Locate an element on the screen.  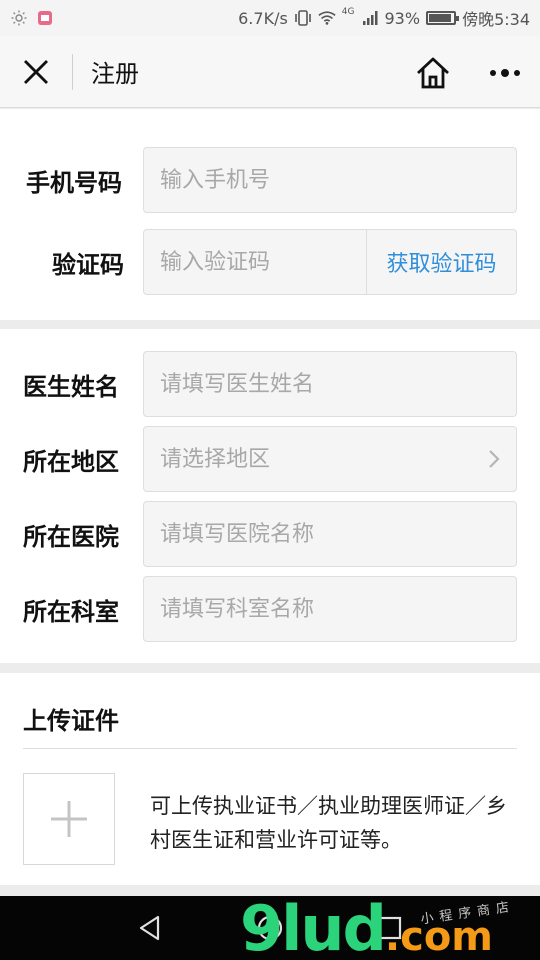
upload-divider is located at coordinates (270, 748).